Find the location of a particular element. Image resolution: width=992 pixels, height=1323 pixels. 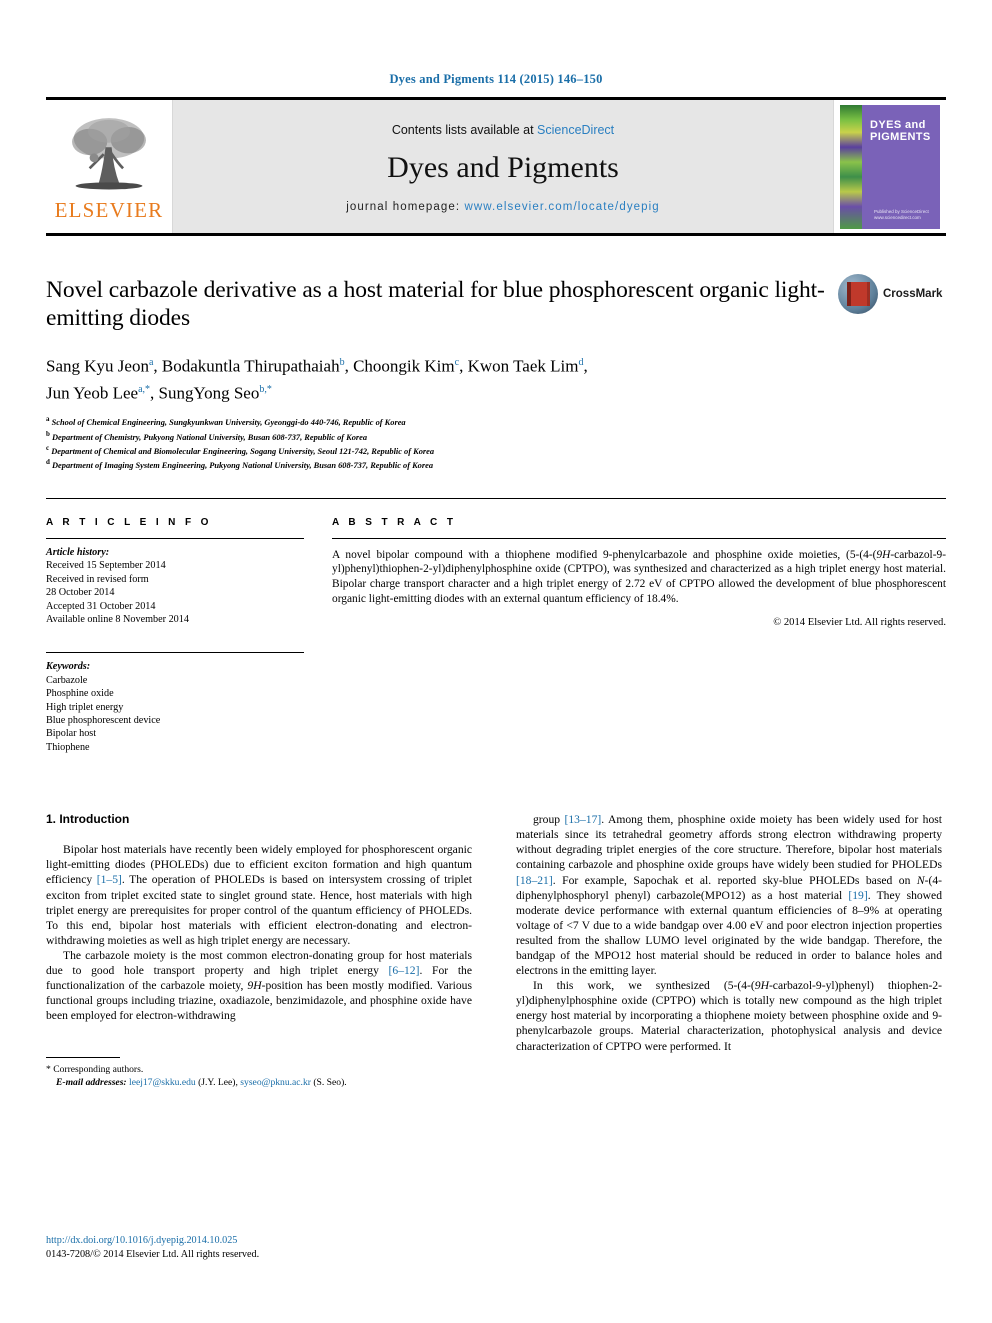

history-item-accepted: Accepted 31 October 2014 is located at coordinates (101, 606).